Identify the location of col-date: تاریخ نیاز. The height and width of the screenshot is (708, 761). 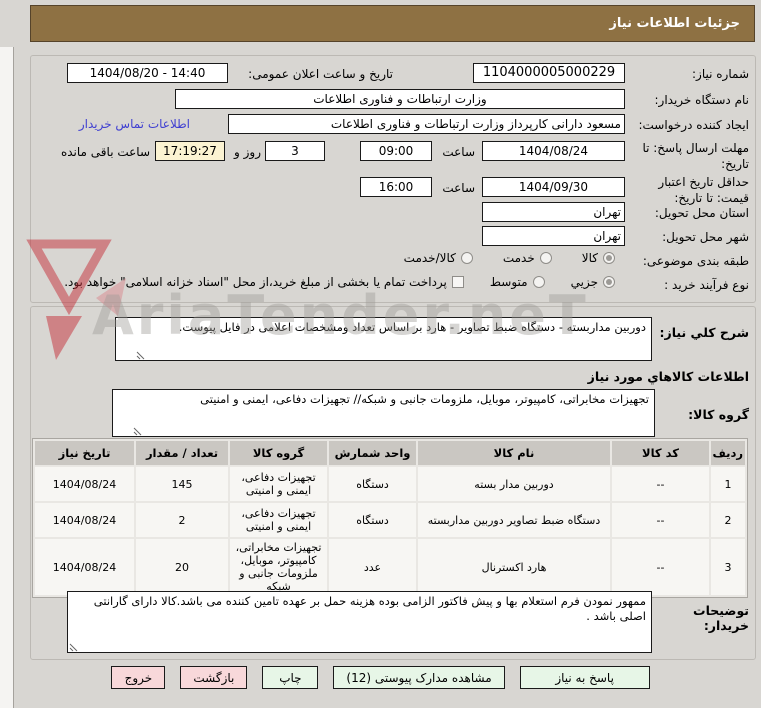
(84, 453).